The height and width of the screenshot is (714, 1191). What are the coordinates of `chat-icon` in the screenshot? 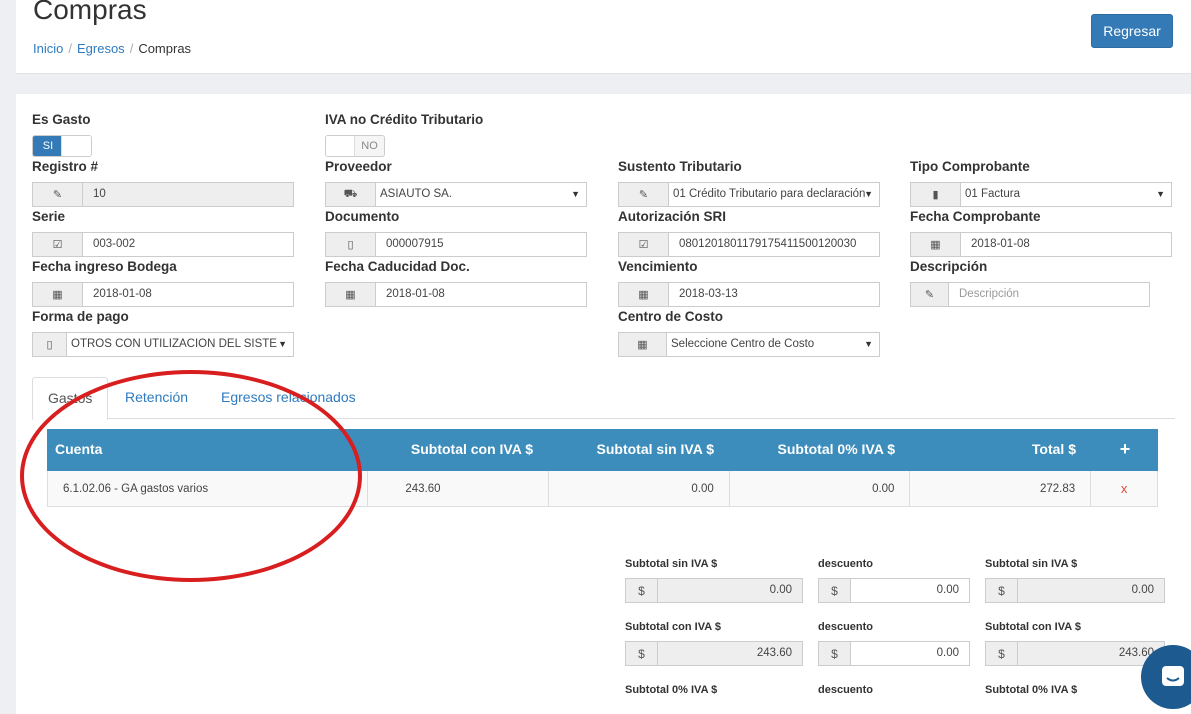 It's located at (1173, 676).